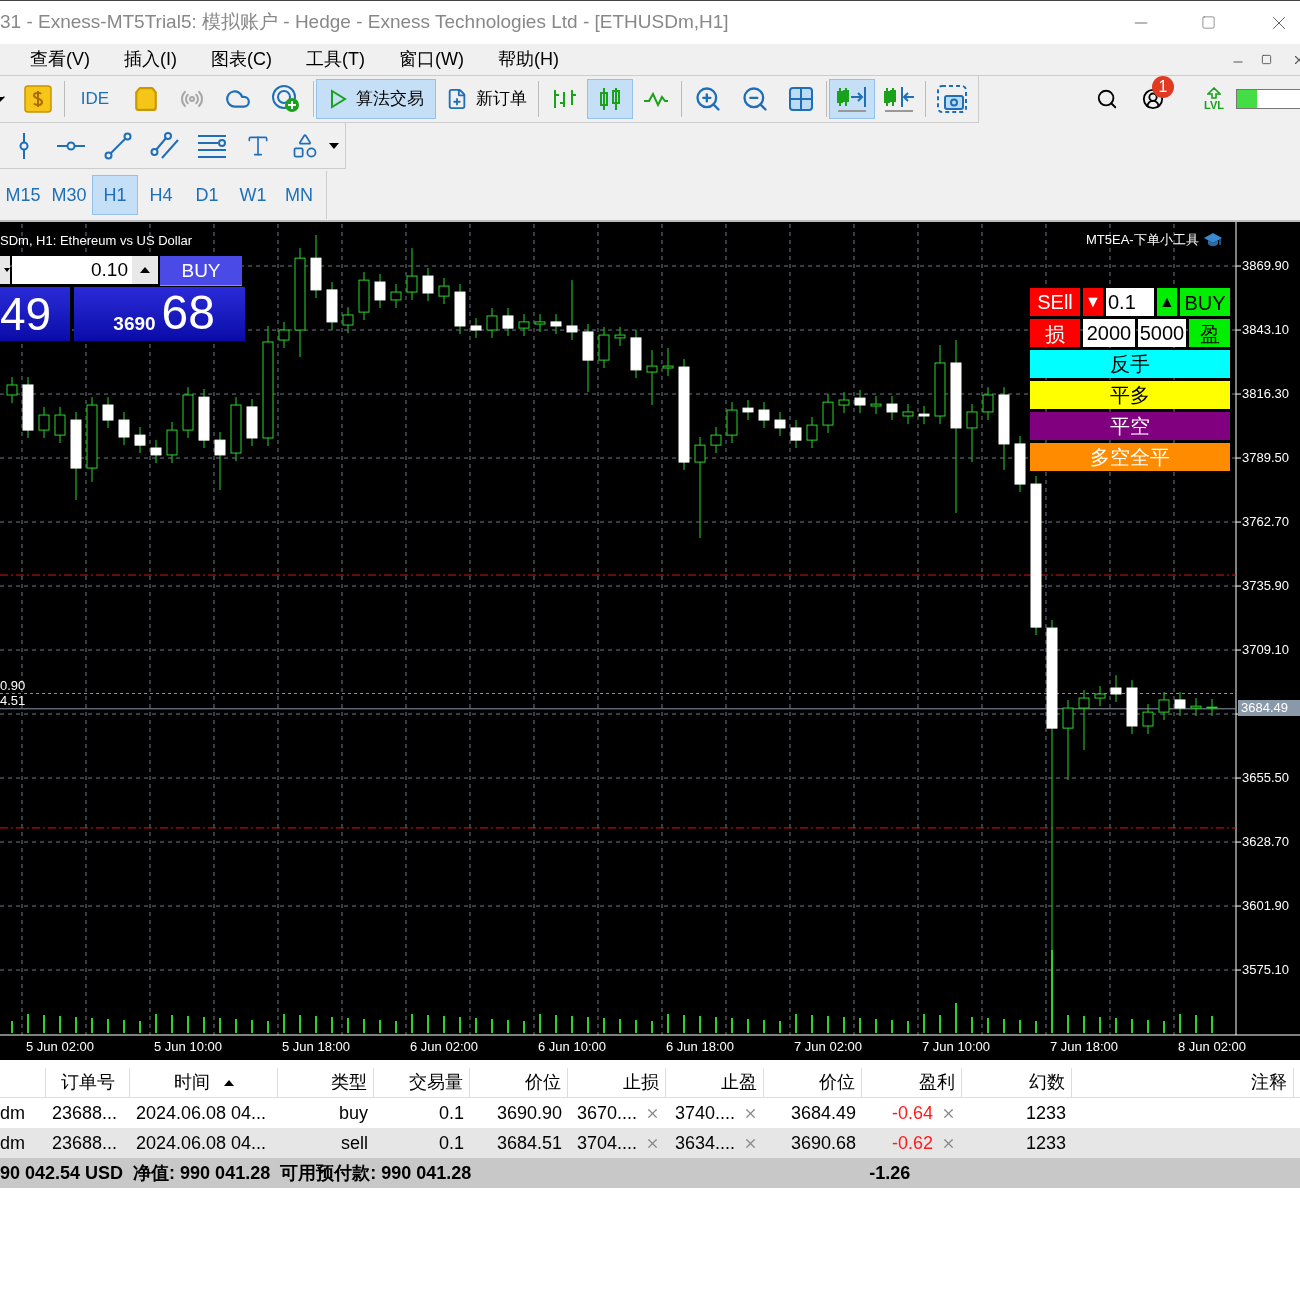 The image size is (1300, 1300). Describe the element at coordinates (1167, 302) in the screenshot. I see `lot-up-button: ▲` at that location.